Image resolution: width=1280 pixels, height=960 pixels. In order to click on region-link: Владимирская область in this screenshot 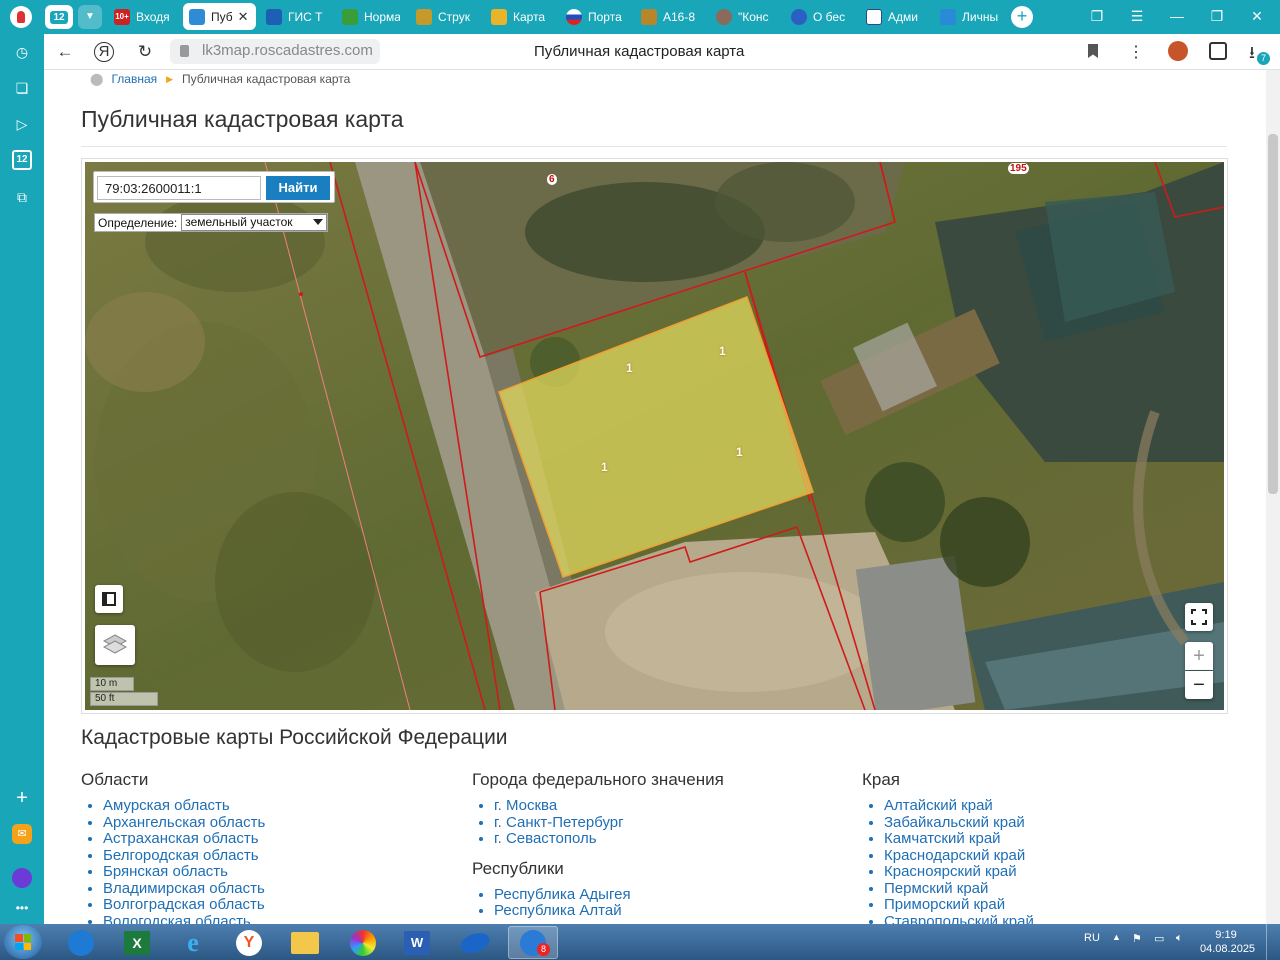, I will do `click(184, 889)`.